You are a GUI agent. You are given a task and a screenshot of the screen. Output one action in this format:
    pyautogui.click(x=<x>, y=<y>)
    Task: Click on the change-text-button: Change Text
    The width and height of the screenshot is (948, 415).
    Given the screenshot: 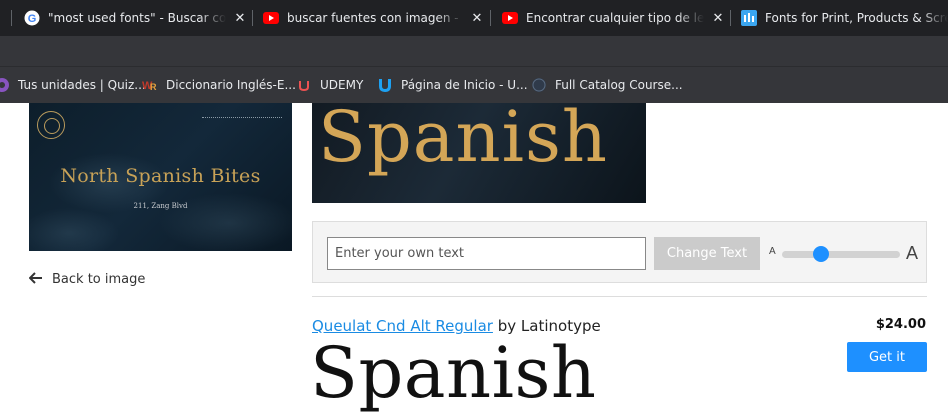 What is the action you would take?
    pyautogui.click(x=707, y=253)
    